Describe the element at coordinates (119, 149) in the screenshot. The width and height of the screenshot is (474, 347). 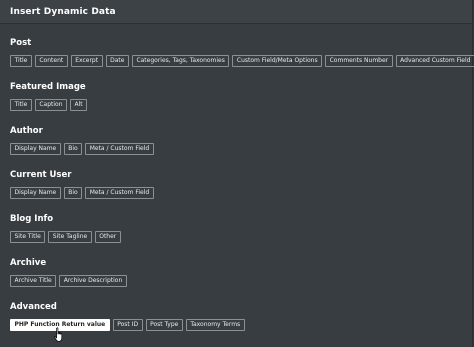
I see `chip-author-meta-custom-field: Meta / Custom Field` at that location.